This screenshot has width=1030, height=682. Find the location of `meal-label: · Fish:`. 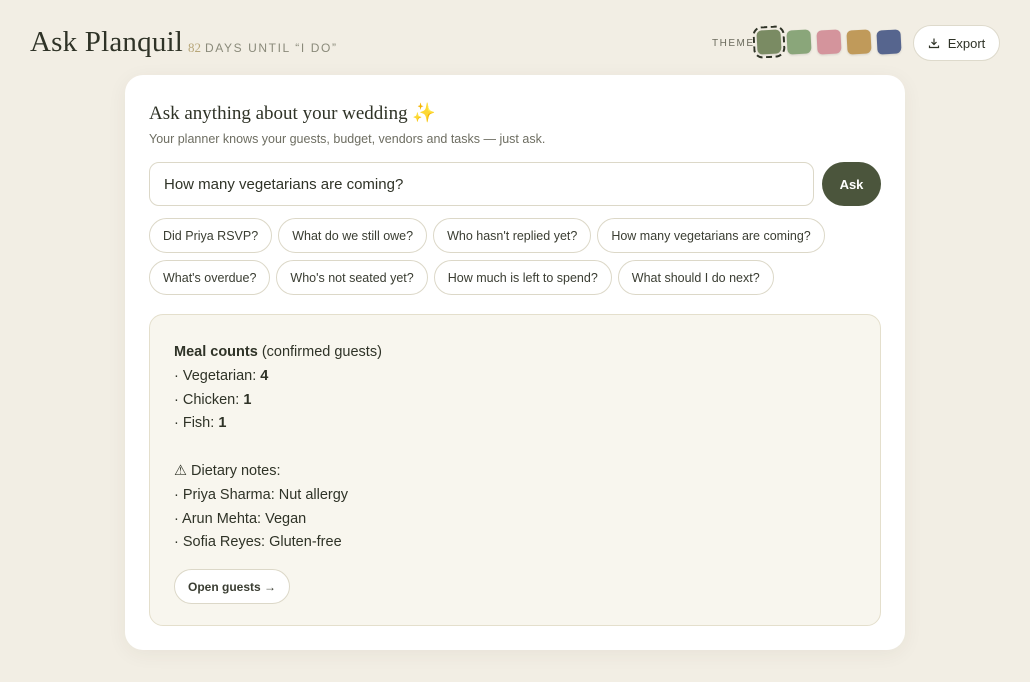

meal-label: · Fish: is located at coordinates (196, 423).